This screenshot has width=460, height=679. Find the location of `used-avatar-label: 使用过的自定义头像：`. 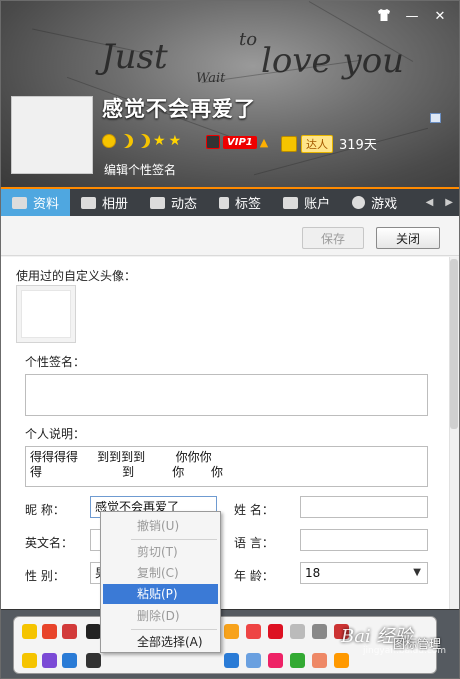

used-avatar-label: 使用过的自定义头像： is located at coordinates (76, 276).